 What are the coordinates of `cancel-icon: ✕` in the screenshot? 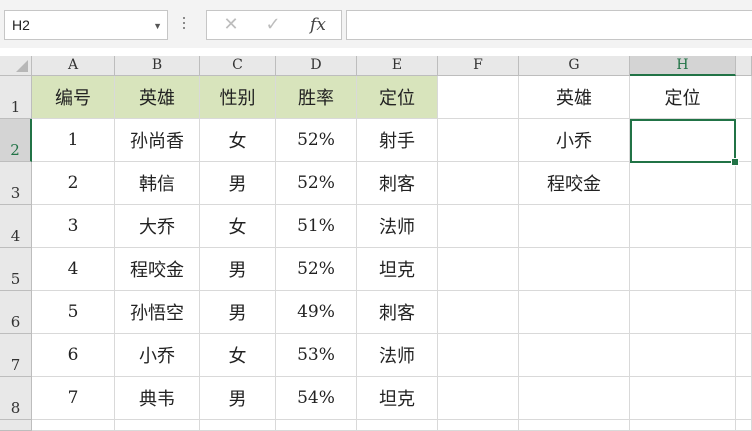 It's located at (231, 25).